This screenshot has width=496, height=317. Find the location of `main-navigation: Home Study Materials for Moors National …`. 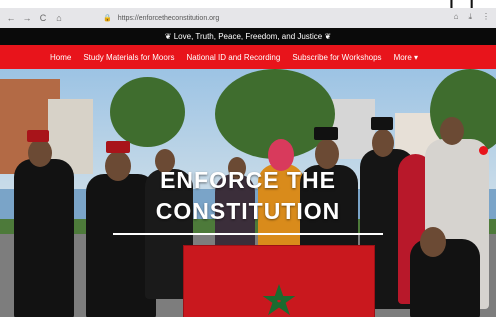

main-navigation: Home Study Materials for Moors National … is located at coordinates (248, 57).